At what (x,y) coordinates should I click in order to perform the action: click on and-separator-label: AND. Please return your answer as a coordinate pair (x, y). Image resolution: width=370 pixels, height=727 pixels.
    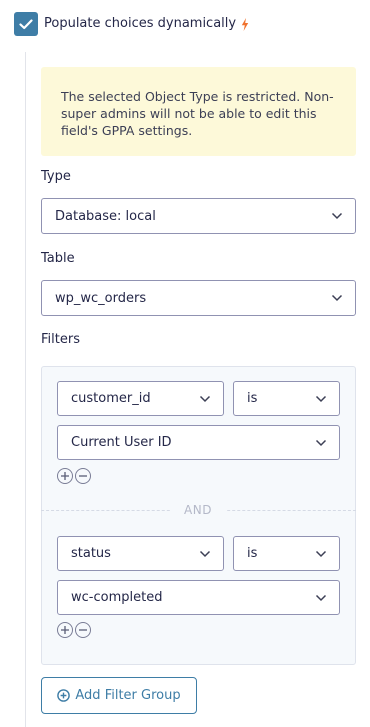
    Looking at the image, I should click on (198, 510).